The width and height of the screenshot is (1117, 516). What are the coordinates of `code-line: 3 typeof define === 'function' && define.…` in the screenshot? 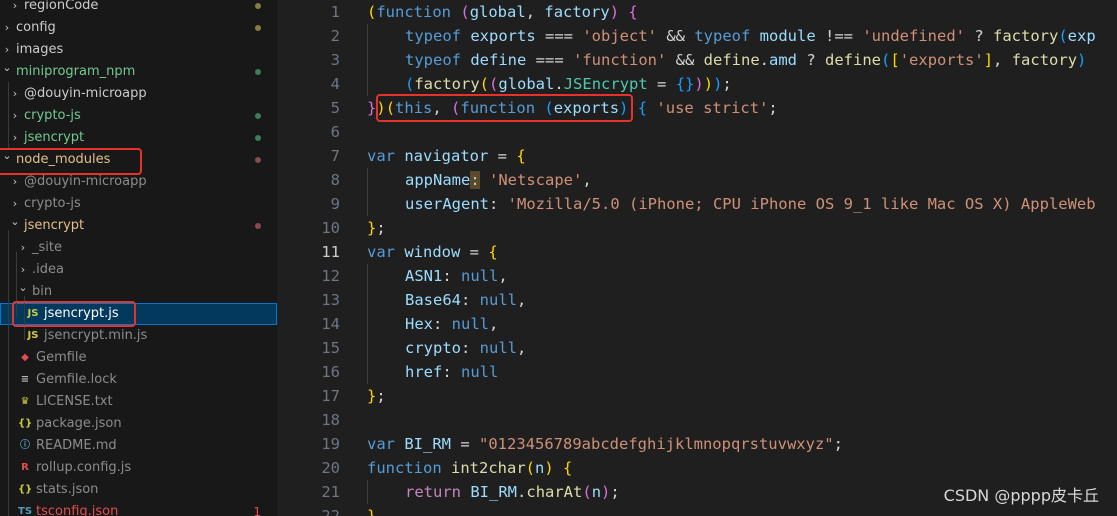 It's located at (698, 60).